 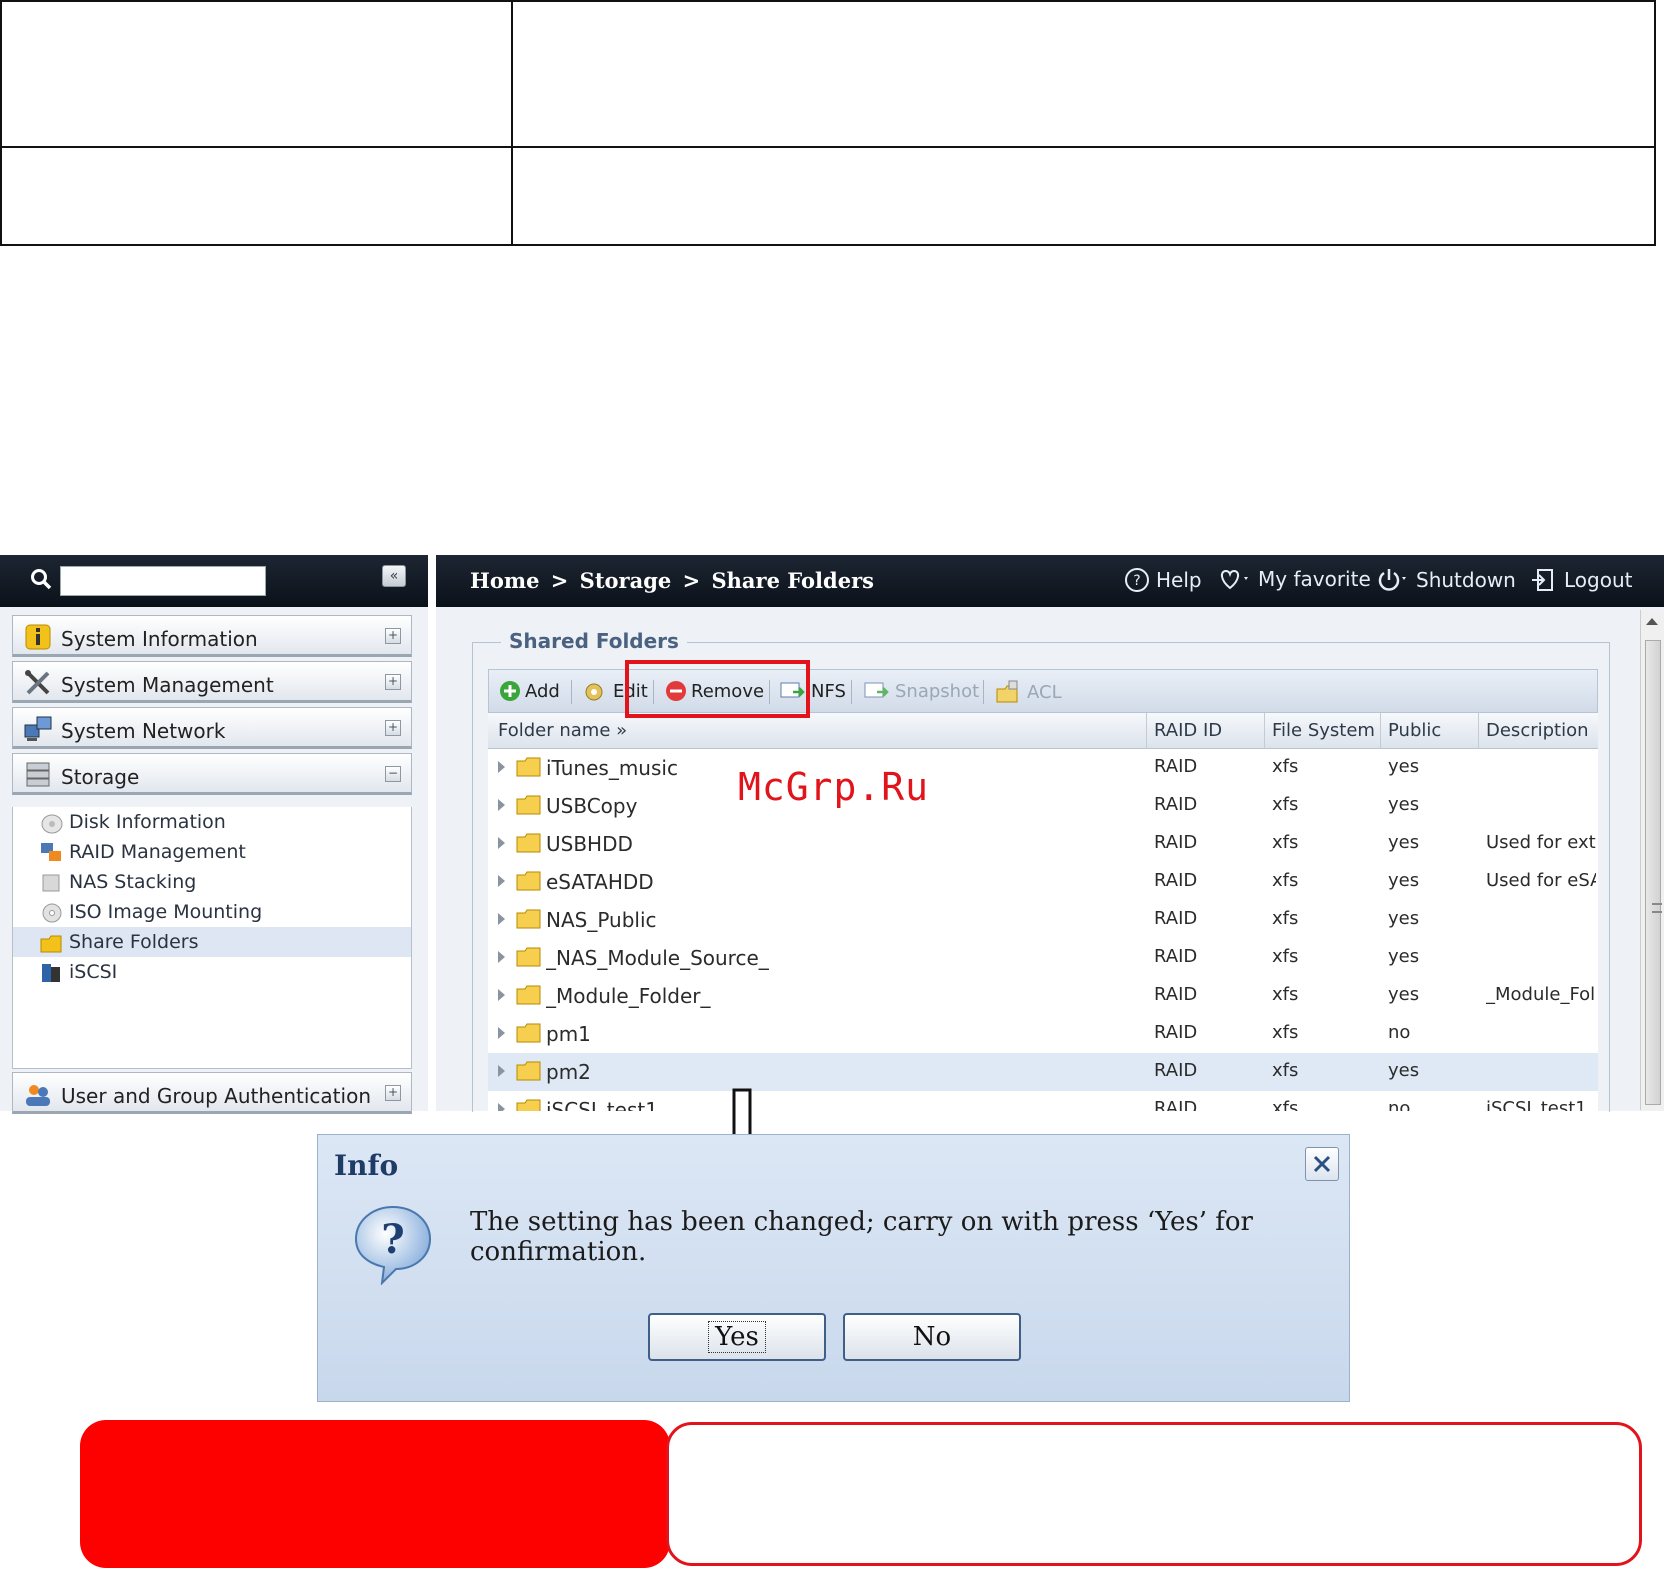 What do you see at coordinates (38, 637) in the screenshot?
I see `info-icon` at bounding box center [38, 637].